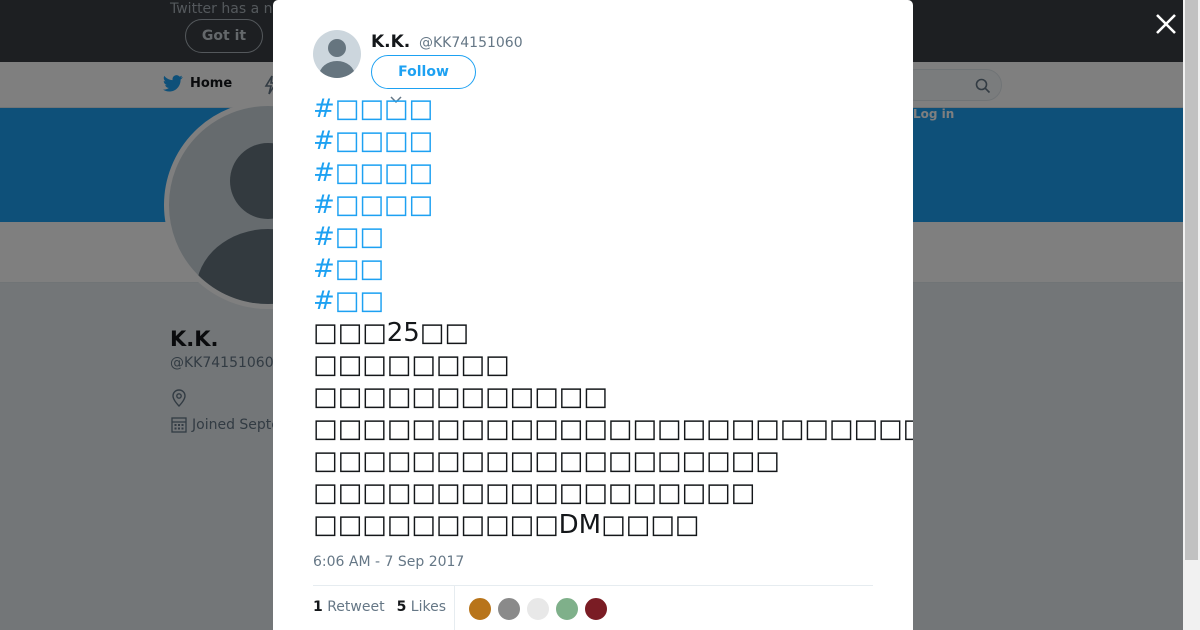 The height and width of the screenshot is (630, 1200). I want to click on liker-avatars, so click(538, 609).